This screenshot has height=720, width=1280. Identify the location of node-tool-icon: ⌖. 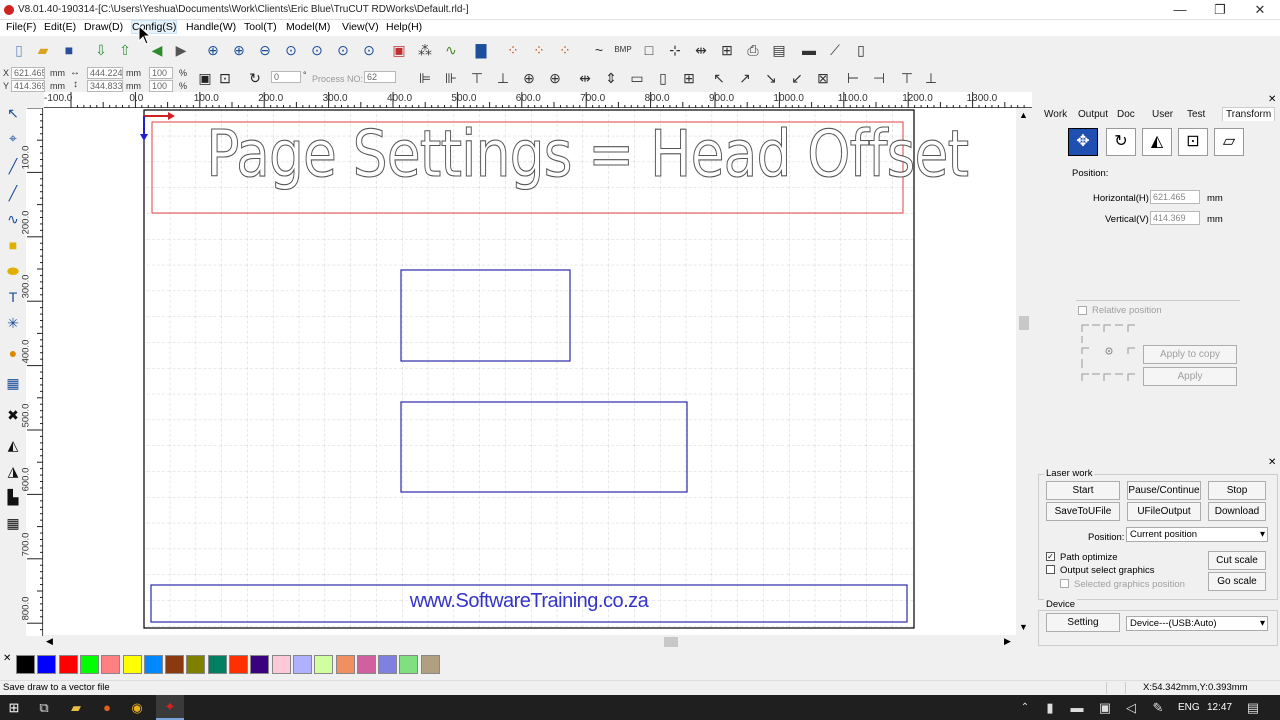
(13, 138).